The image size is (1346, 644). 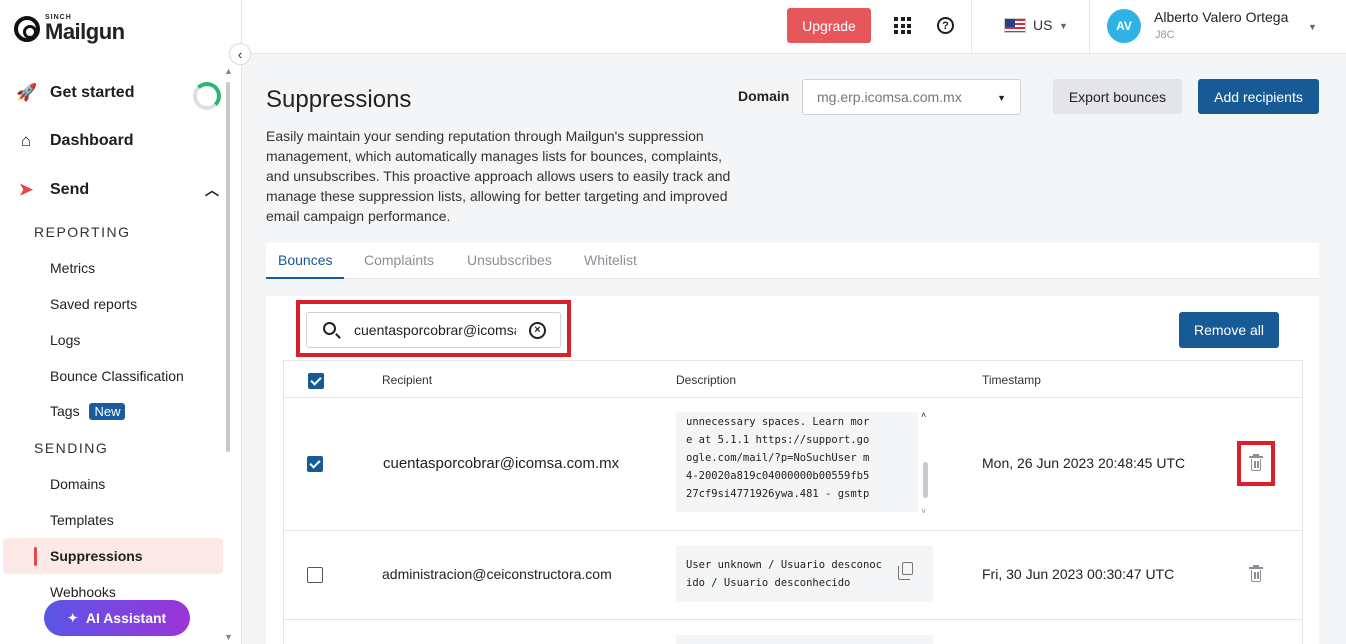 What do you see at coordinates (501, 463) in the screenshot?
I see `recipient-email: cuentasporcobrar@icomsa.com.mx` at bounding box center [501, 463].